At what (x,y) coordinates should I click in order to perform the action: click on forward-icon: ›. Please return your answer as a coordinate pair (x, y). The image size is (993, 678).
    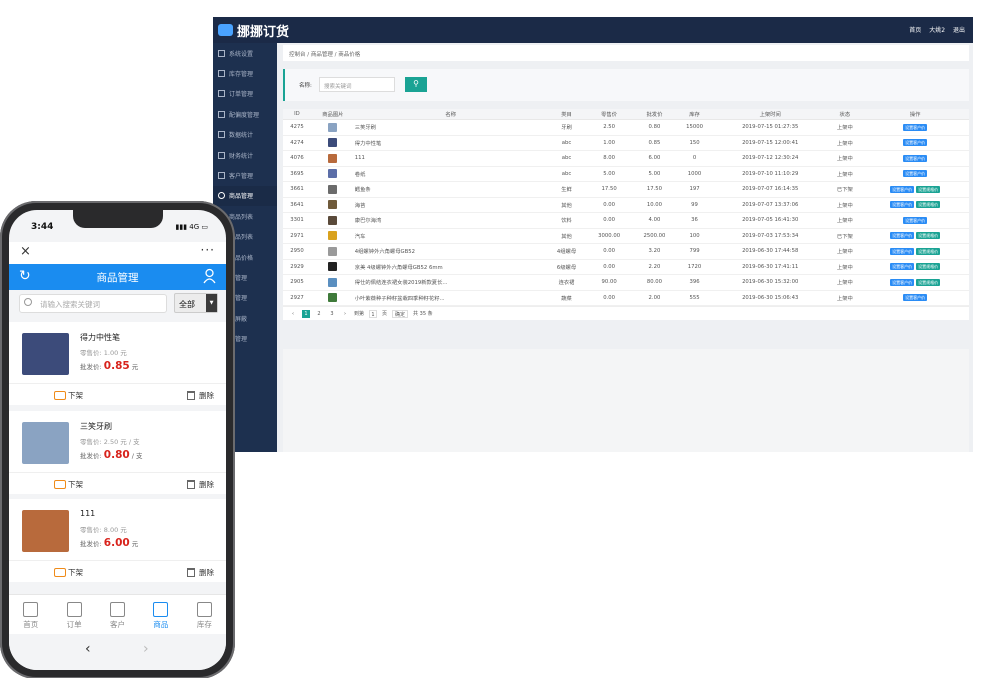
    Looking at the image, I should click on (146, 649).